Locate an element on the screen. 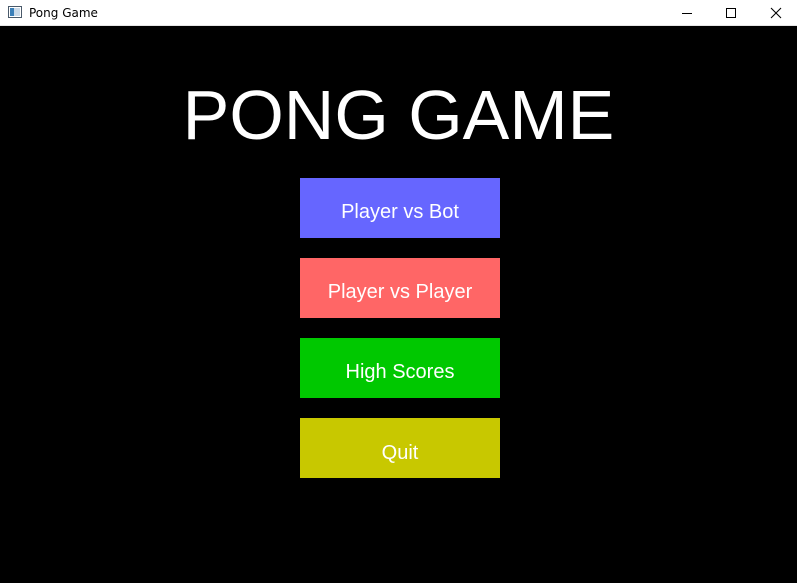  player-vs-player-label: Player vs Player is located at coordinates (400, 291).